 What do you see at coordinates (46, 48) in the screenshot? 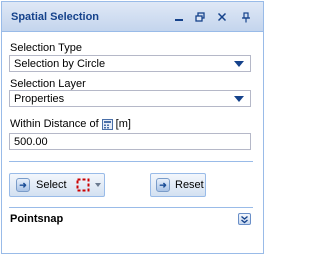
I see `selection-type-label: Selection Type` at bounding box center [46, 48].